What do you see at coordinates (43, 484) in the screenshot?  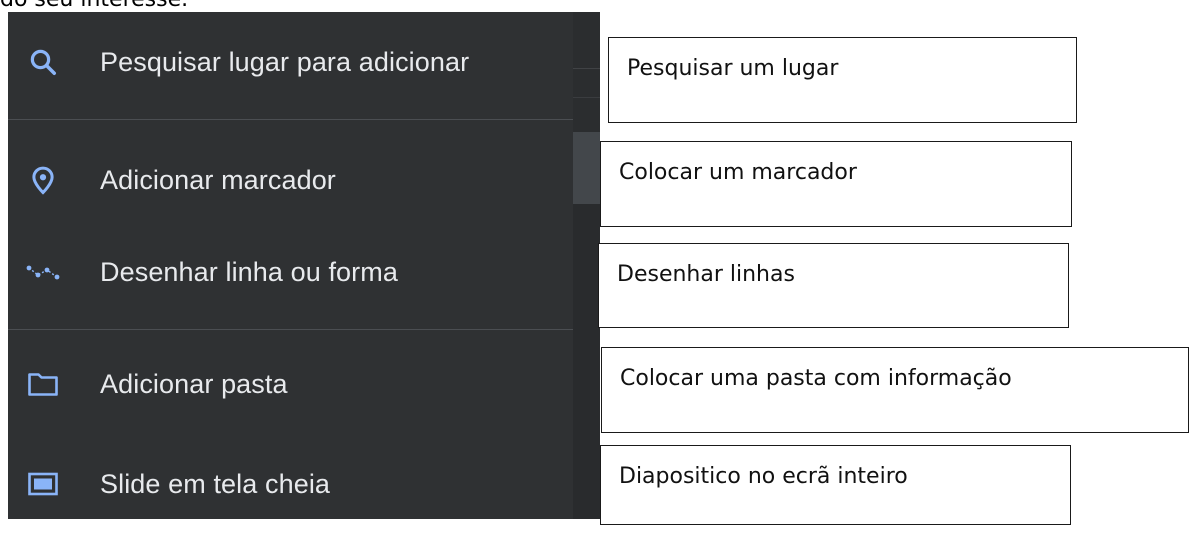 I see `slideshow-icon` at bounding box center [43, 484].